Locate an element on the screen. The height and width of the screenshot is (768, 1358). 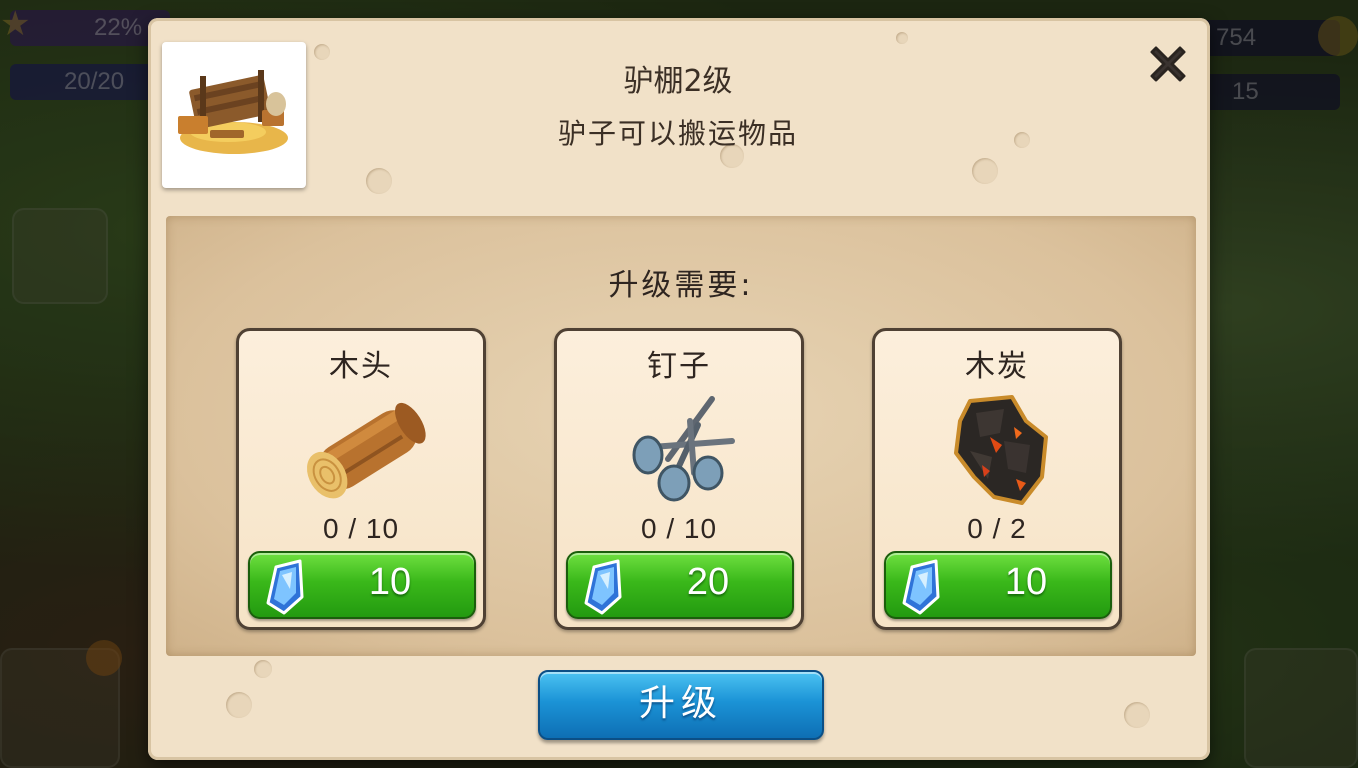
dialog-subtitle: 驴子可以搬运物品 is located at coordinates (677, 133).